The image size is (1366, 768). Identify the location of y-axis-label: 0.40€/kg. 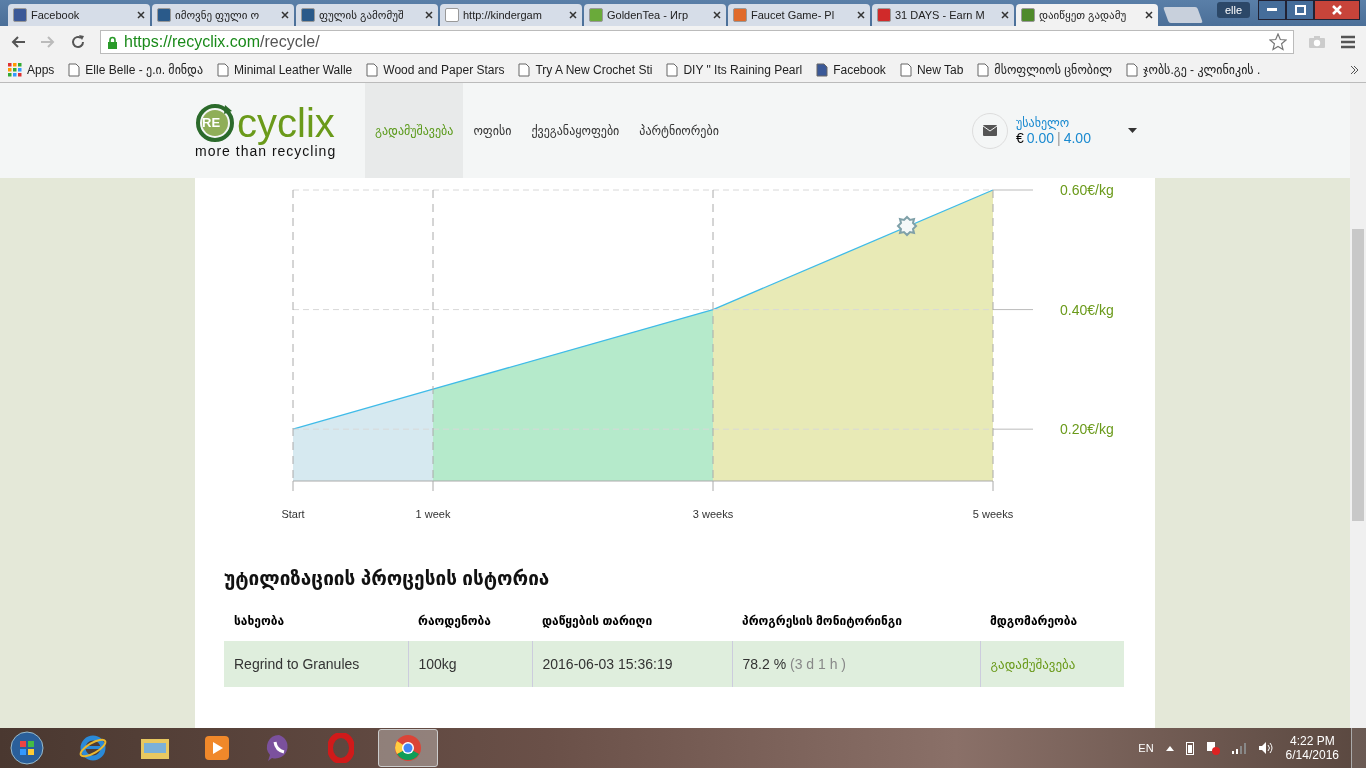
(1087, 309).